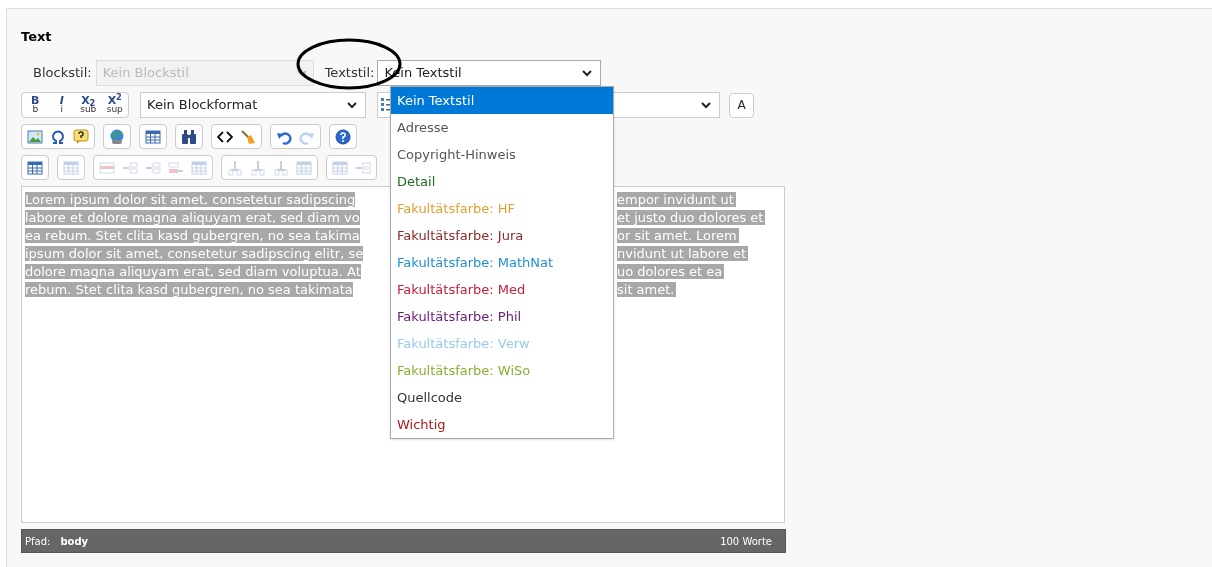 The height and width of the screenshot is (567, 1212). Describe the element at coordinates (62, 73) in the screenshot. I see `field-label: Blockstil:` at that location.